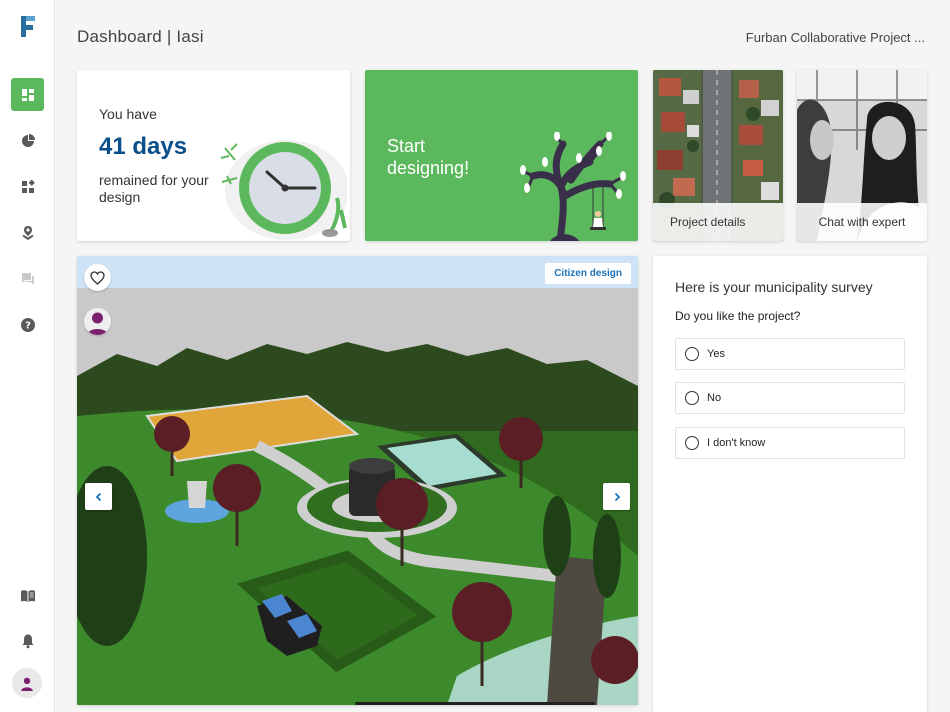 Image resolution: width=950 pixels, height=712 pixels. Describe the element at coordinates (718, 222) in the screenshot. I see `project-details-label: Project details` at that location.